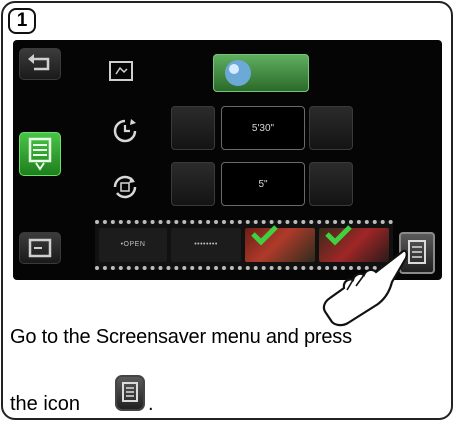 Image resolution: width=456 pixels, height=424 pixels. What do you see at coordinates (193, 184) in the screenshot?
I see `count-decrease-button` at bounding box center [193, 184].